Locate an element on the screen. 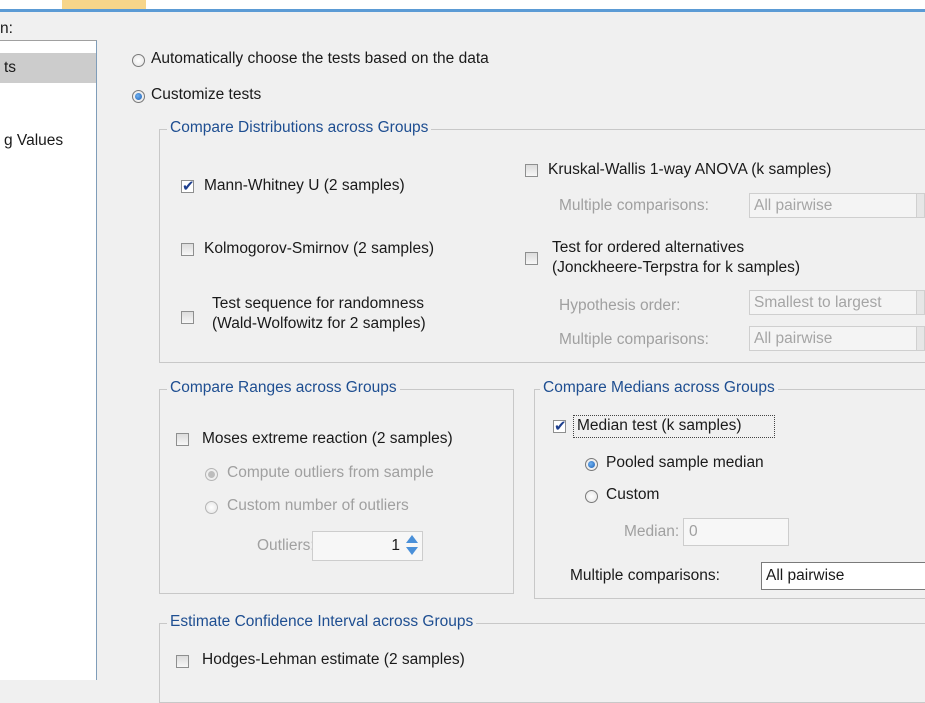  median-multiple-comparisons-label: Multiple comparisons: is located at coordinates (645, 575).